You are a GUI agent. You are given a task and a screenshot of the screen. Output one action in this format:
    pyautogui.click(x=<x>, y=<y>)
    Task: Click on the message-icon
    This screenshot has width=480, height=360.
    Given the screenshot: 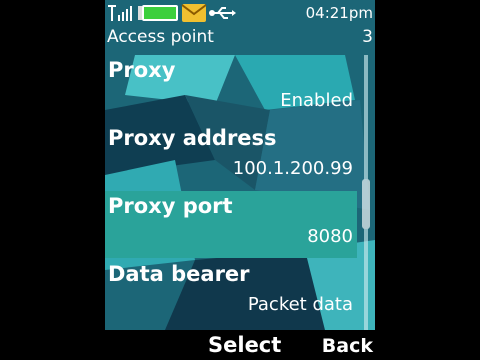 What is the action you would take?
    pyautogui.click(x=194, y=13)
    